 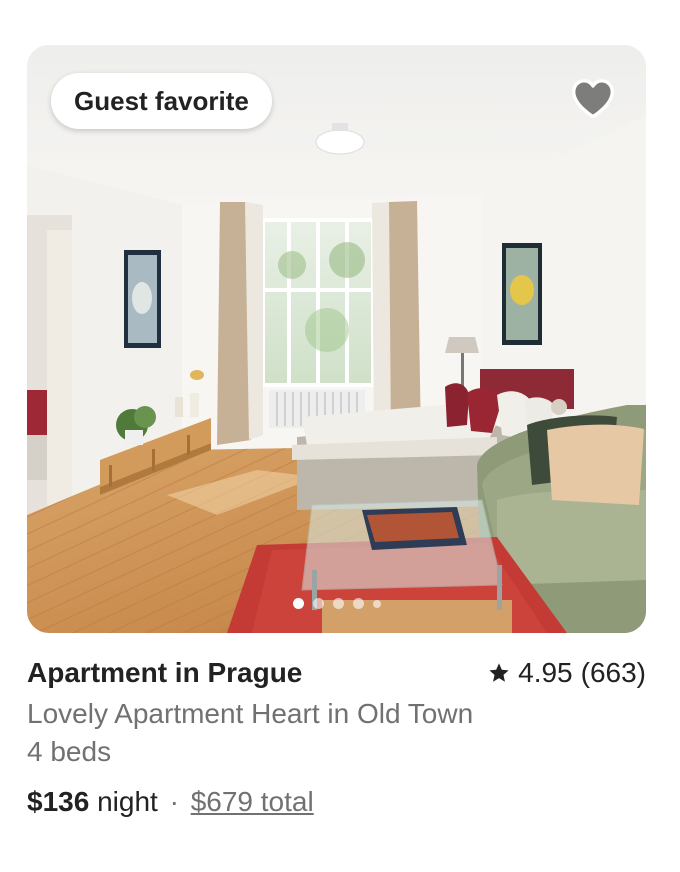 I want to click on listing-subtitle: Lovely Apartment Heart in Old Town, so click(x=250, y=713).